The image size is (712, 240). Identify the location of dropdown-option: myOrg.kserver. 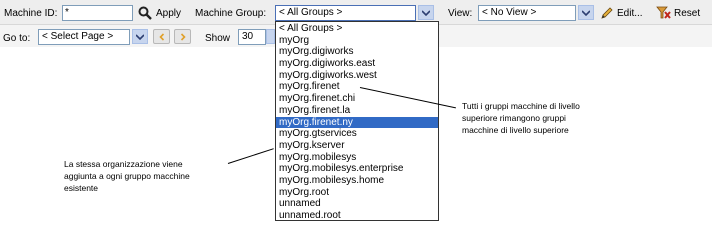
(357, 146).